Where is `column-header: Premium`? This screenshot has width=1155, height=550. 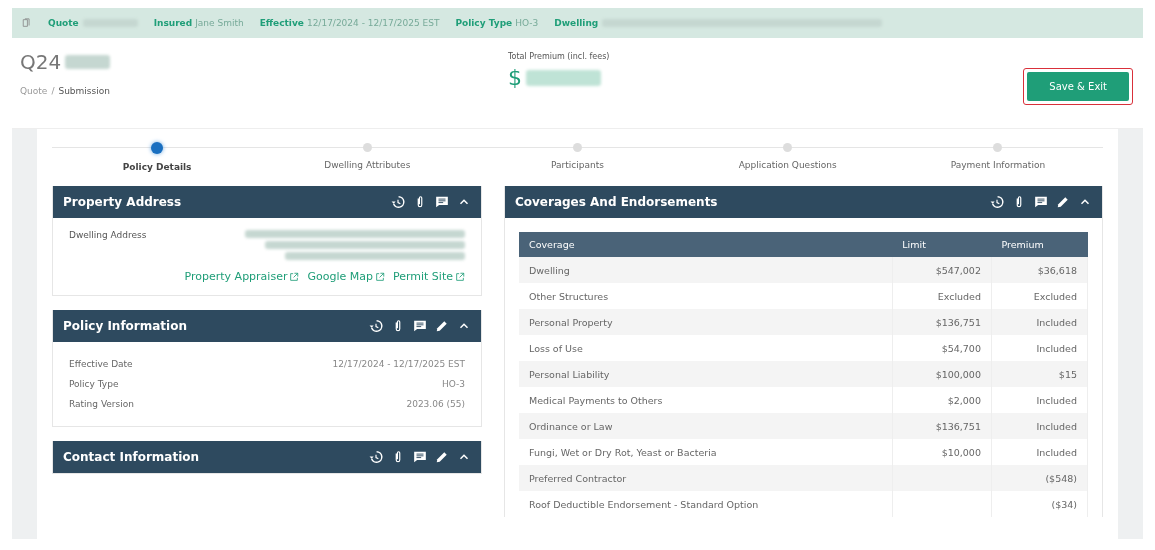 column-header: Premium is located at coordinates (1039, 244).